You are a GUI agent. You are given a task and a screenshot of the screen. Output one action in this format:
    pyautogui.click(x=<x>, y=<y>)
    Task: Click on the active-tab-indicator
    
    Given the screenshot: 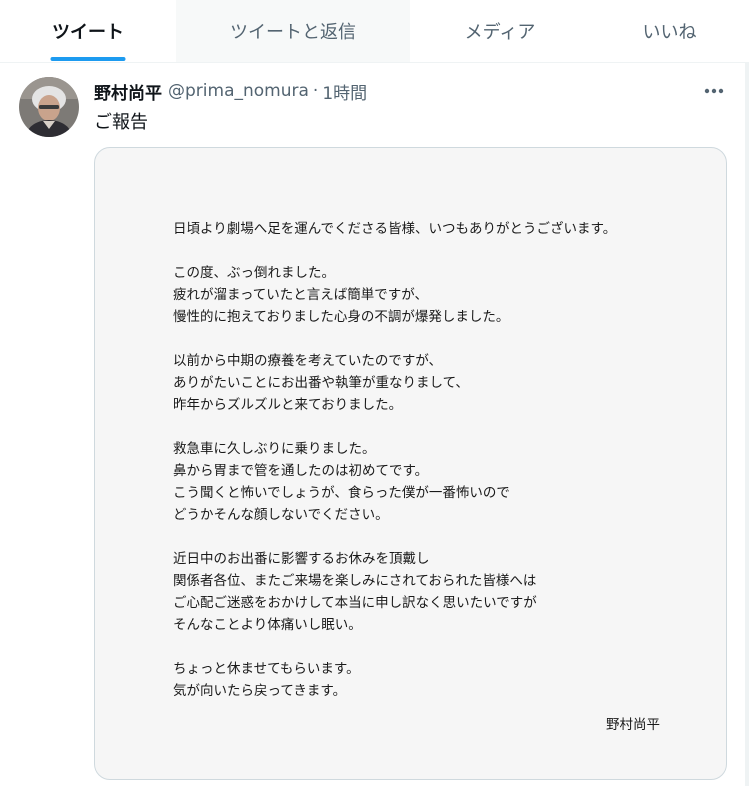 What is the action you would take?
    pyautogui.click(x=88, y=59)
    